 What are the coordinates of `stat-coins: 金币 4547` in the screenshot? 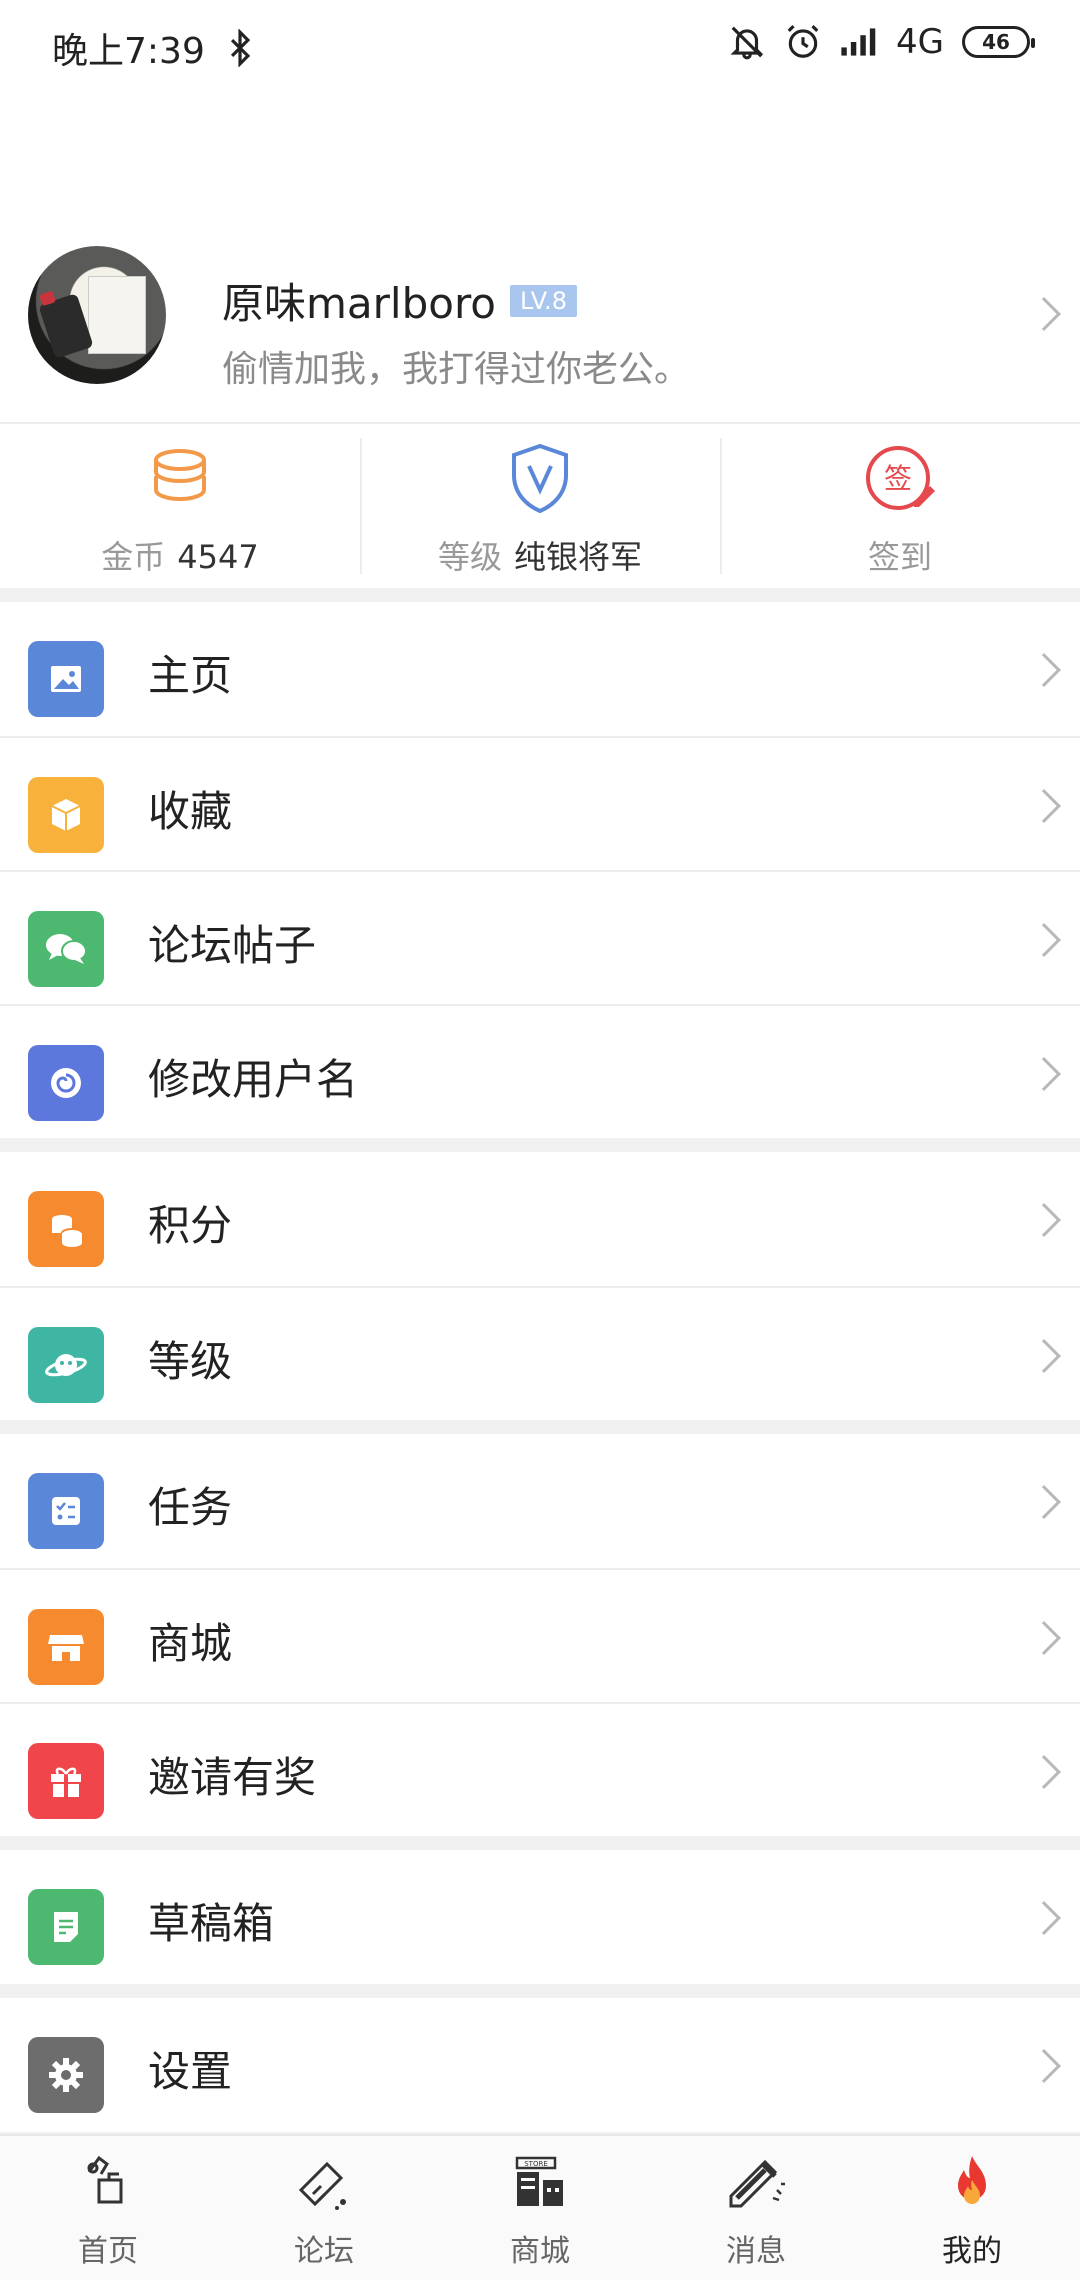 It's located at (180, 506).